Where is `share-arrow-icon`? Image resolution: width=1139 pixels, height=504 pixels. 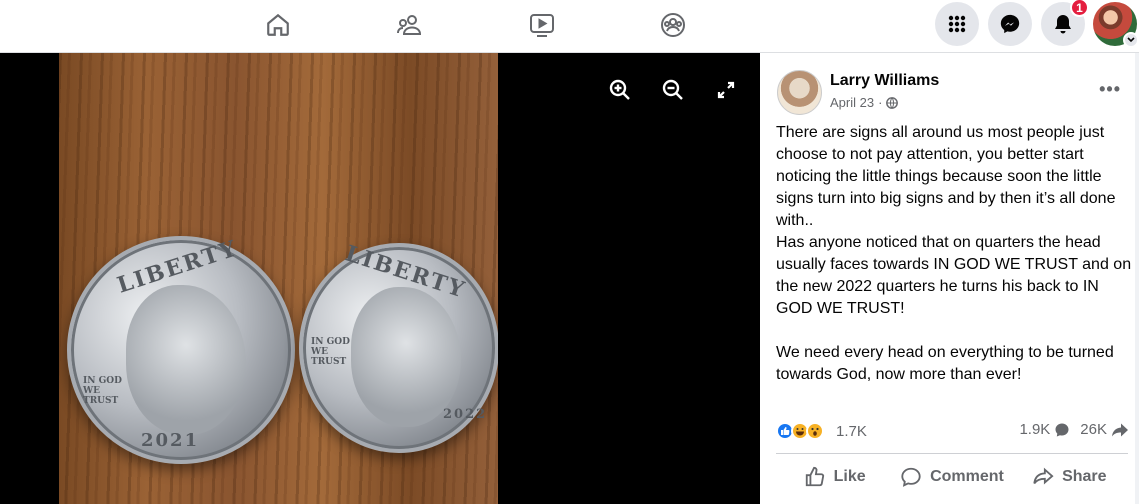 share-arrow-icon is located at coordinates (1120, 429).